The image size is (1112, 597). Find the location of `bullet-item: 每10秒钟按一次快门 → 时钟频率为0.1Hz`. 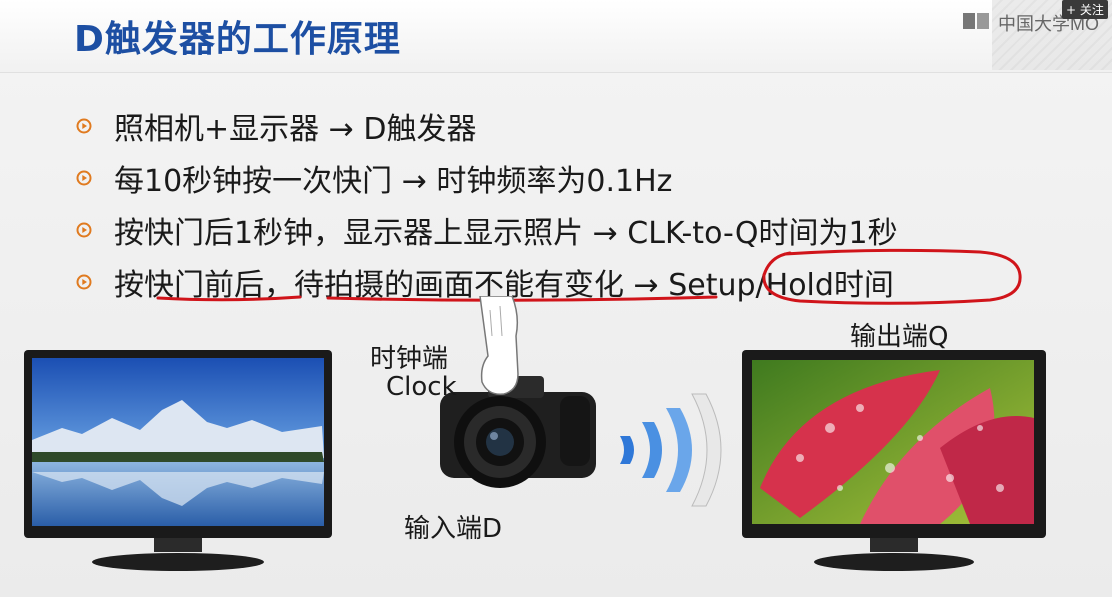

bullet-item: 每10秒钟按一次快门 → 时钟频率为0.1Hz is located at coordinates (576, 178).